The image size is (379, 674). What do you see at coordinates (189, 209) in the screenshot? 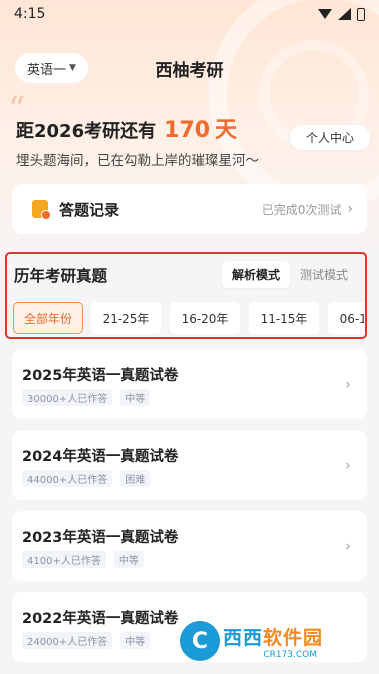
I see `answer-record-card: 答题记录 已完成0次测试 ›` at bounding box center [189, 209].